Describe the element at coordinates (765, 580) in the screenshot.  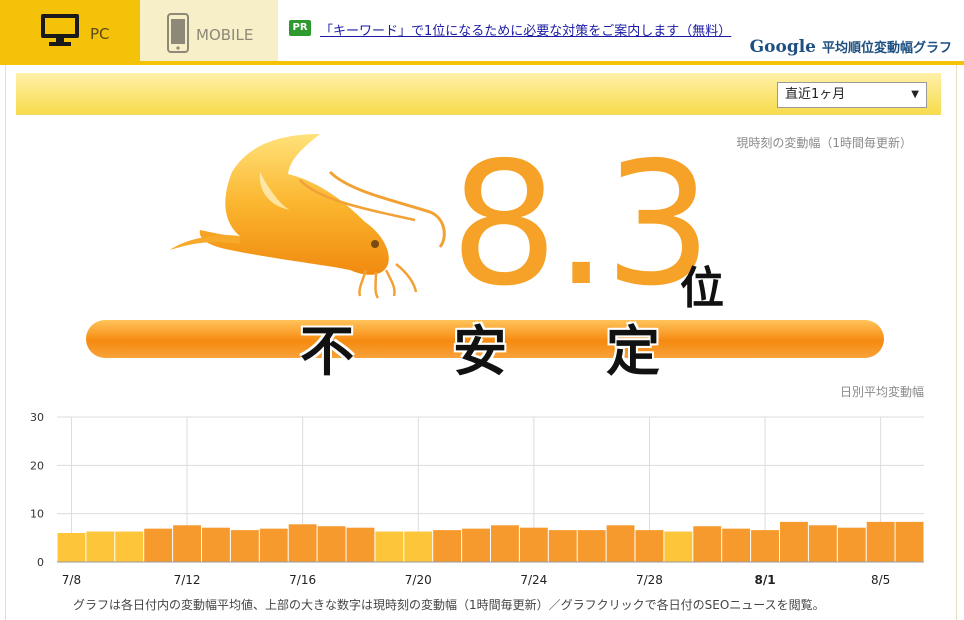
I see `x-tick-label: 8/1` at that location.